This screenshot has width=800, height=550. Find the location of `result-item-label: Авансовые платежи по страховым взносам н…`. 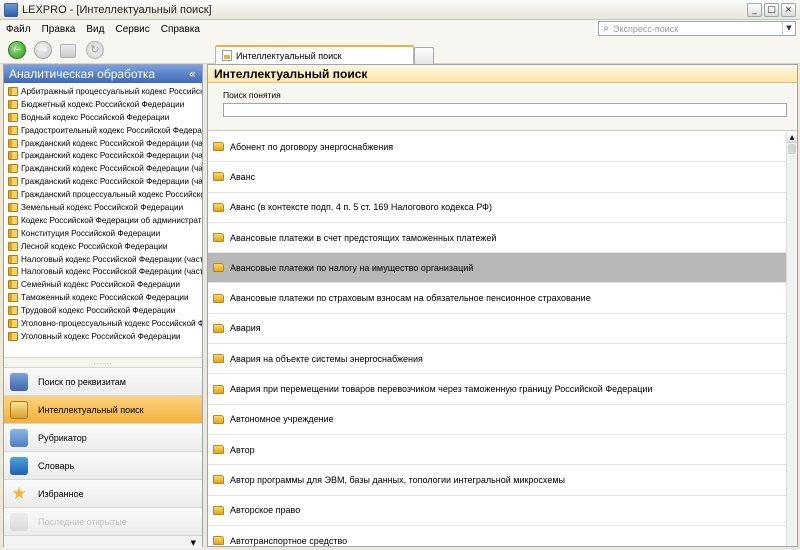

result-item-label: Авансовые платежи по страховым взносам н… is located at coordinates (410, 298).